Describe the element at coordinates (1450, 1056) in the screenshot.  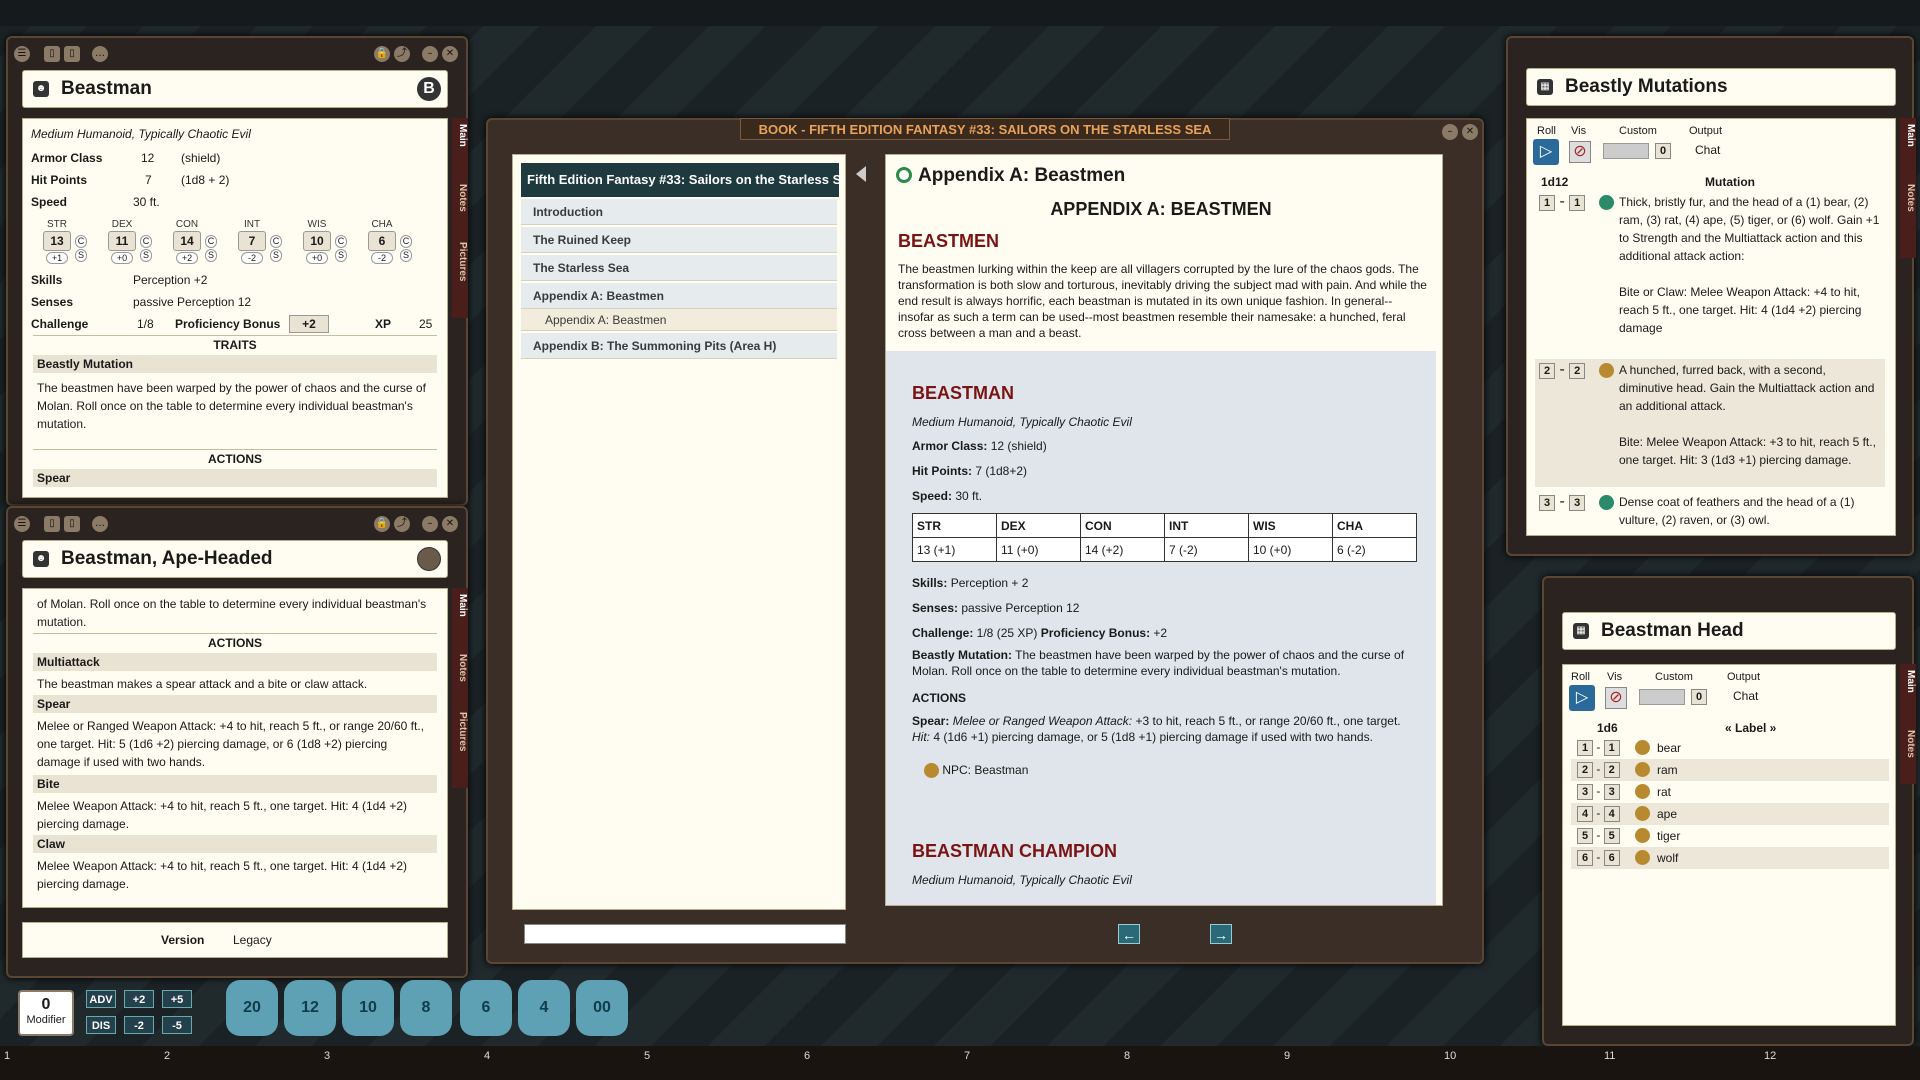
I see `hotkey-slot-number: 10` at that location.